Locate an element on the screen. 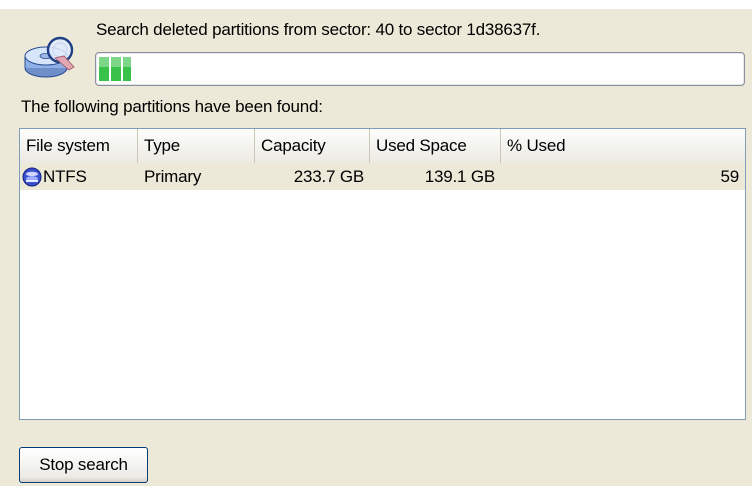 This screenshot has height=488, width=752. type-value: Primary is located at coordinates (173, 176).